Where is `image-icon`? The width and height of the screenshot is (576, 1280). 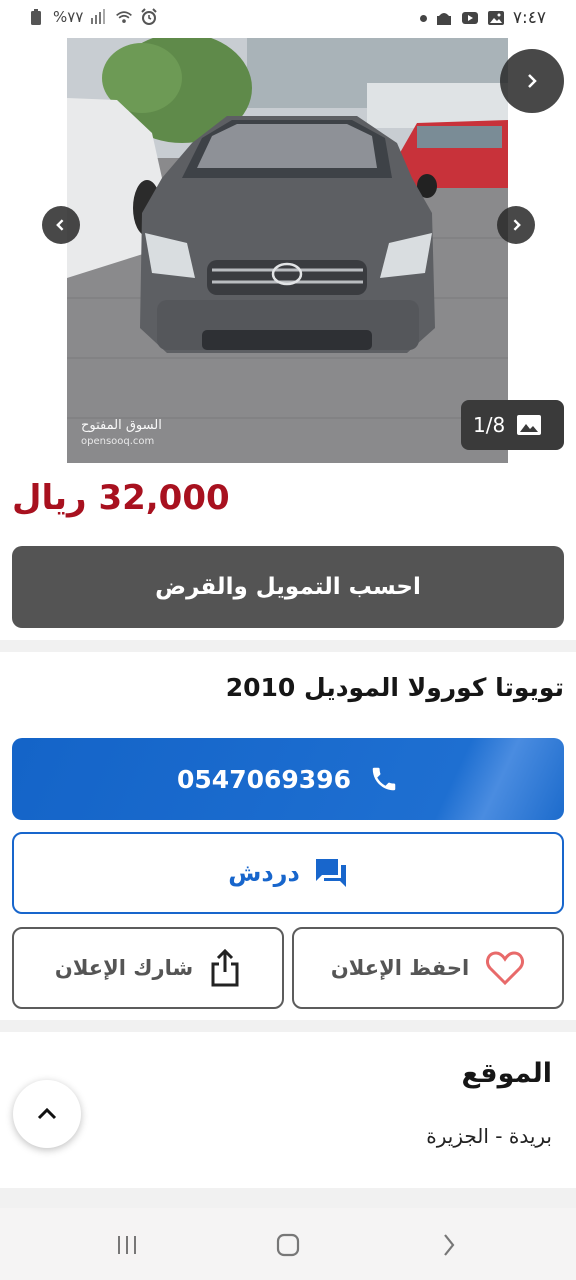 image-icon is located at coordinates (495, 18).